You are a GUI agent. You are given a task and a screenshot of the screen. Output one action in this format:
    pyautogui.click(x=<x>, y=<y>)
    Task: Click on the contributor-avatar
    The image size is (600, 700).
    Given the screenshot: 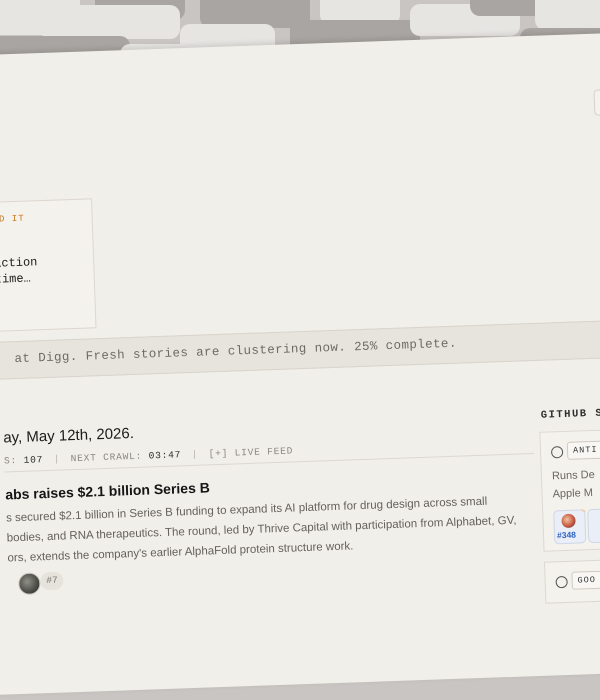 What is the action you would take?
    pyautogui.click(x=568, y=521)
    